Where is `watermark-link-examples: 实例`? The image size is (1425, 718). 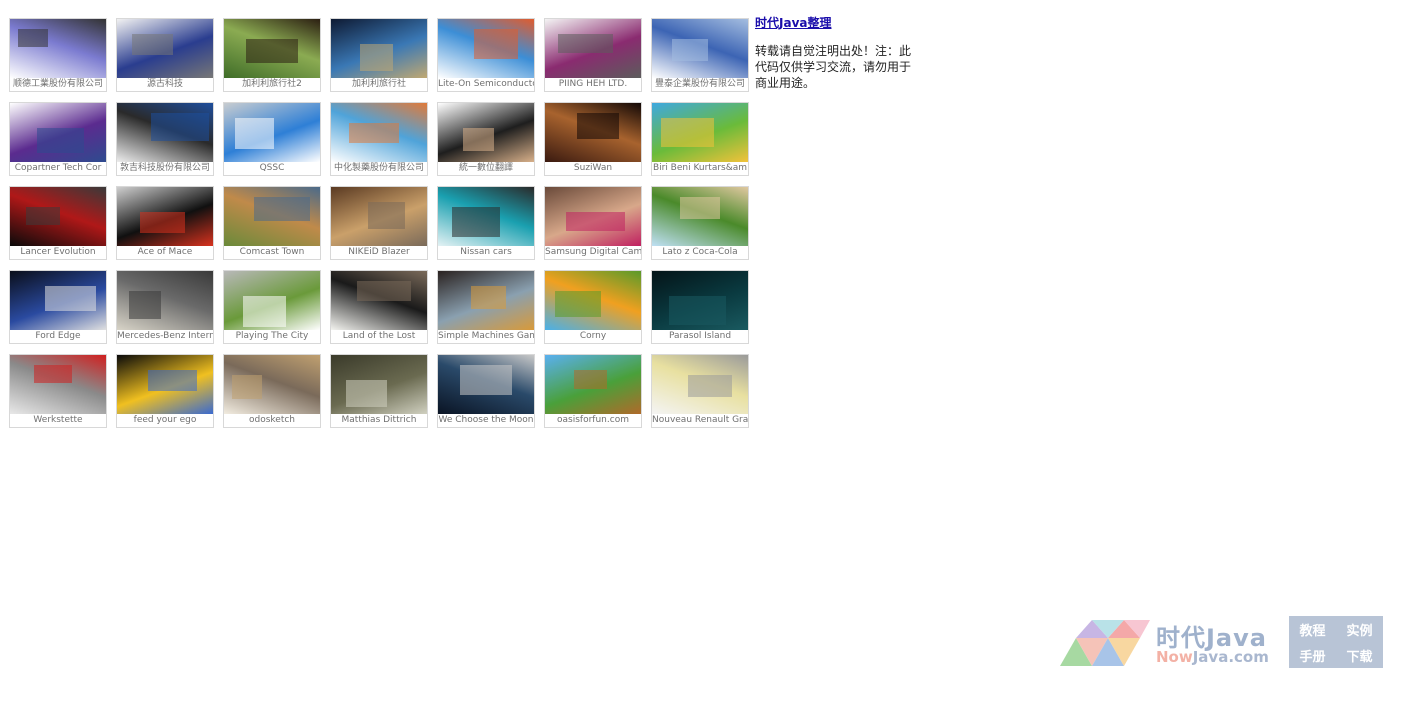
watermark-link-examples: 实例 is located at coordinates (1359, 629).